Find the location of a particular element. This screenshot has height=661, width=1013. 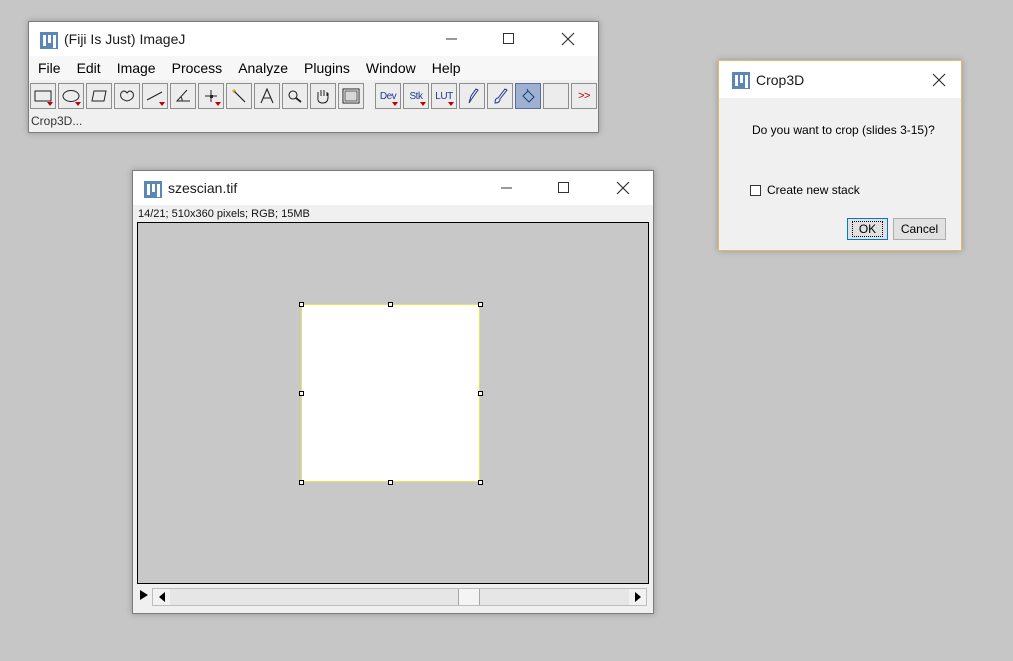

flood-fill-tool is located at coordinates (528, 96).